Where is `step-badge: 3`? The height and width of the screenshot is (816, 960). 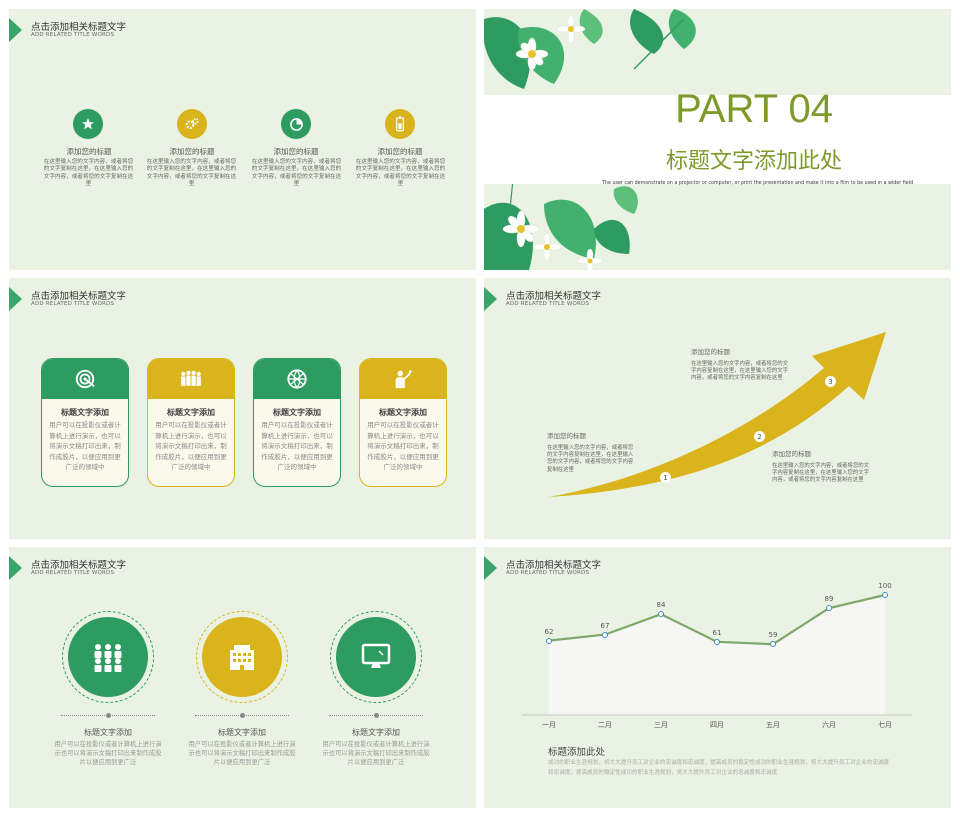 step-badge: 3 is located at coordinates (830, 381).